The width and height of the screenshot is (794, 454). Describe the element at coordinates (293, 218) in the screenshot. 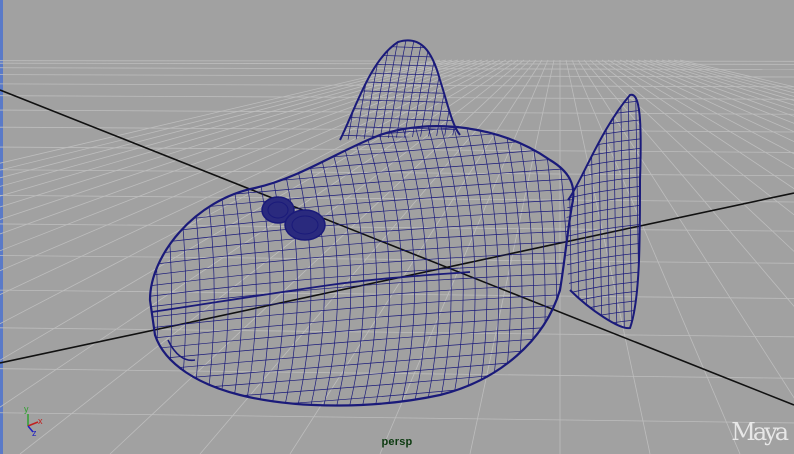

I see `eye-mesh` at that location.